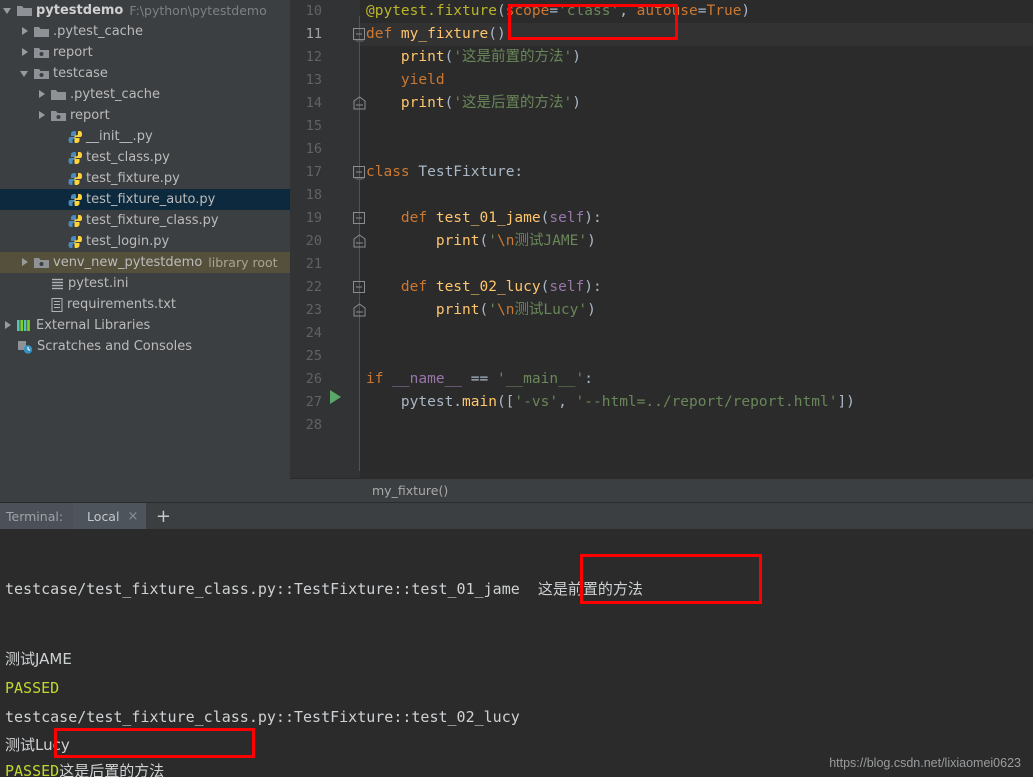 This screenshot has width=1033, height=777. What do you see at coordinates (145, 283) in the screenshot?
I see `tree-row-pytest.ini: pytest.ini` at bounding box center [145, 283].